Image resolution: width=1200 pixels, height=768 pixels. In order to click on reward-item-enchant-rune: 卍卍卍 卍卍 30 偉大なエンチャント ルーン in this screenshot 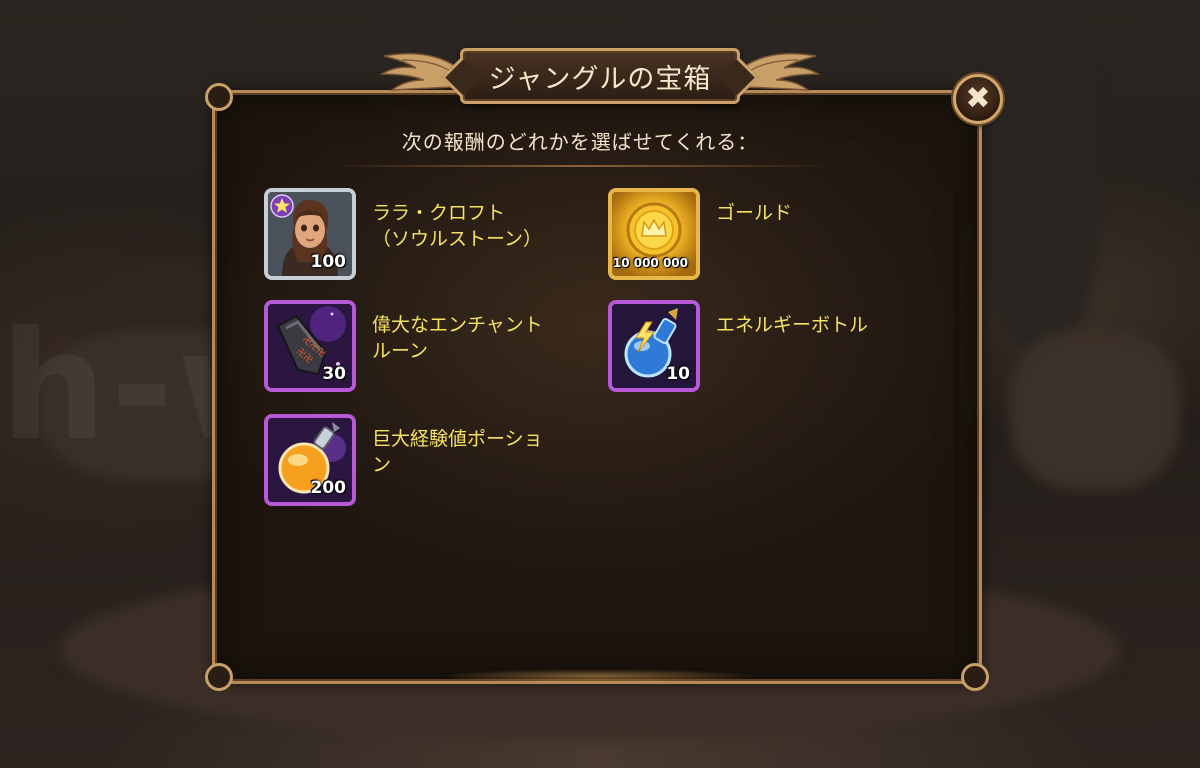, I will do `click(429, 348)`.